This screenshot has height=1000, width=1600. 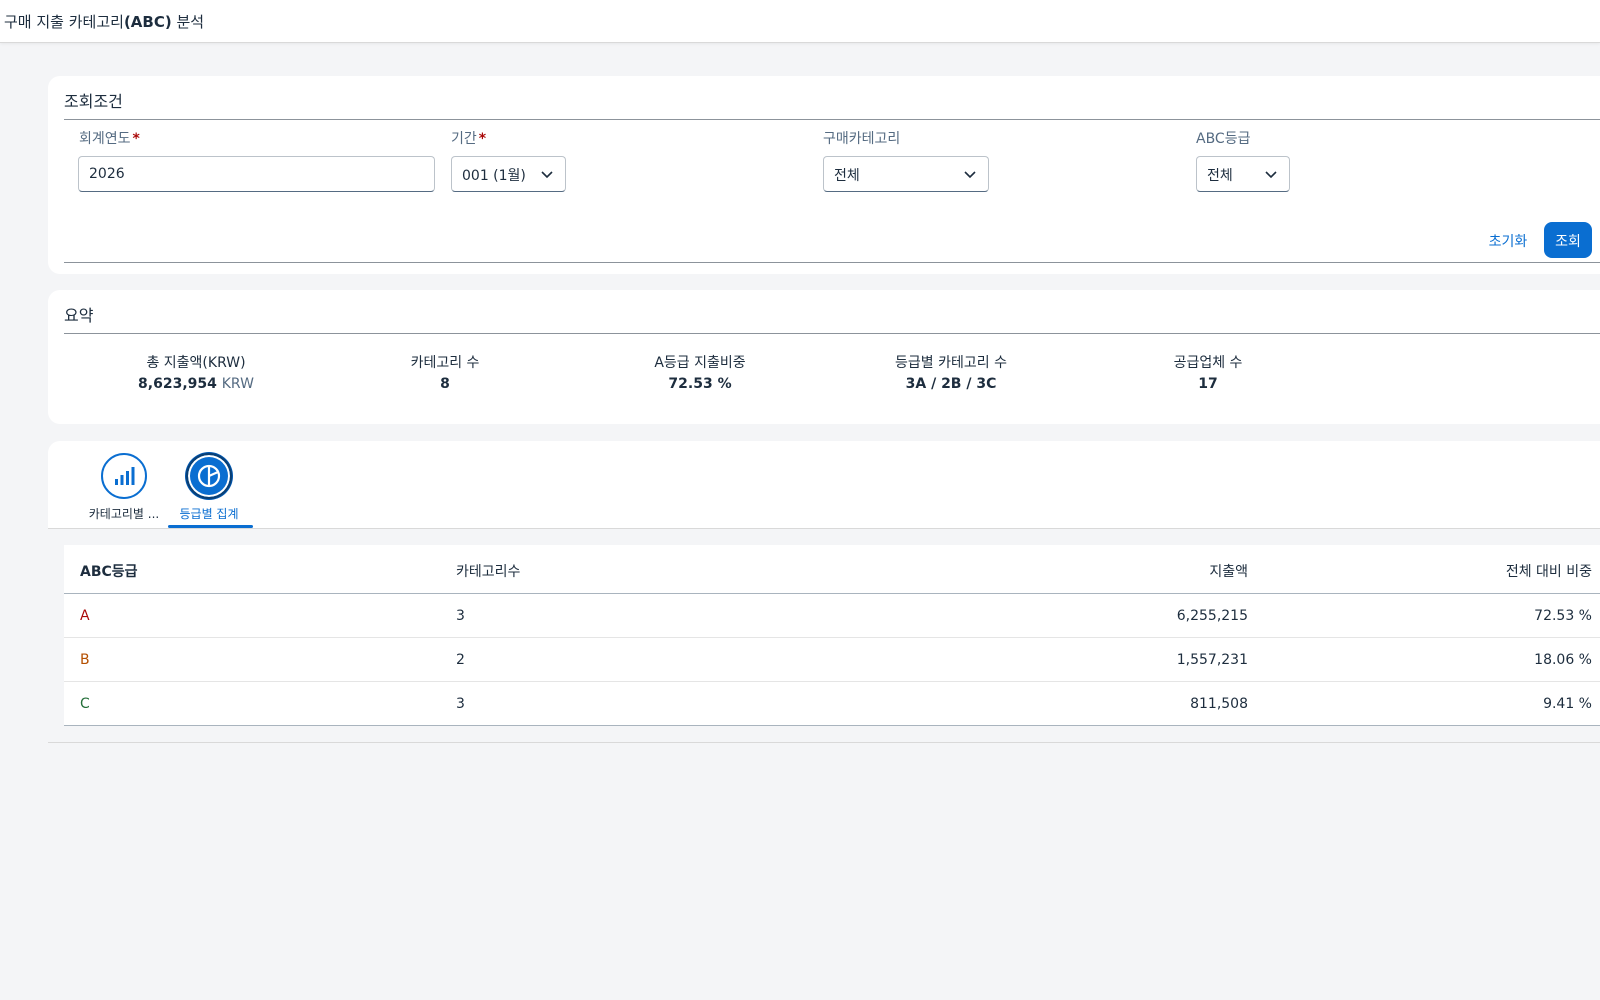 I want to click on kpi-grade-category-count: 등급별 카테고리 수 3A / 2B / 3C, so click(x=951, y=372).